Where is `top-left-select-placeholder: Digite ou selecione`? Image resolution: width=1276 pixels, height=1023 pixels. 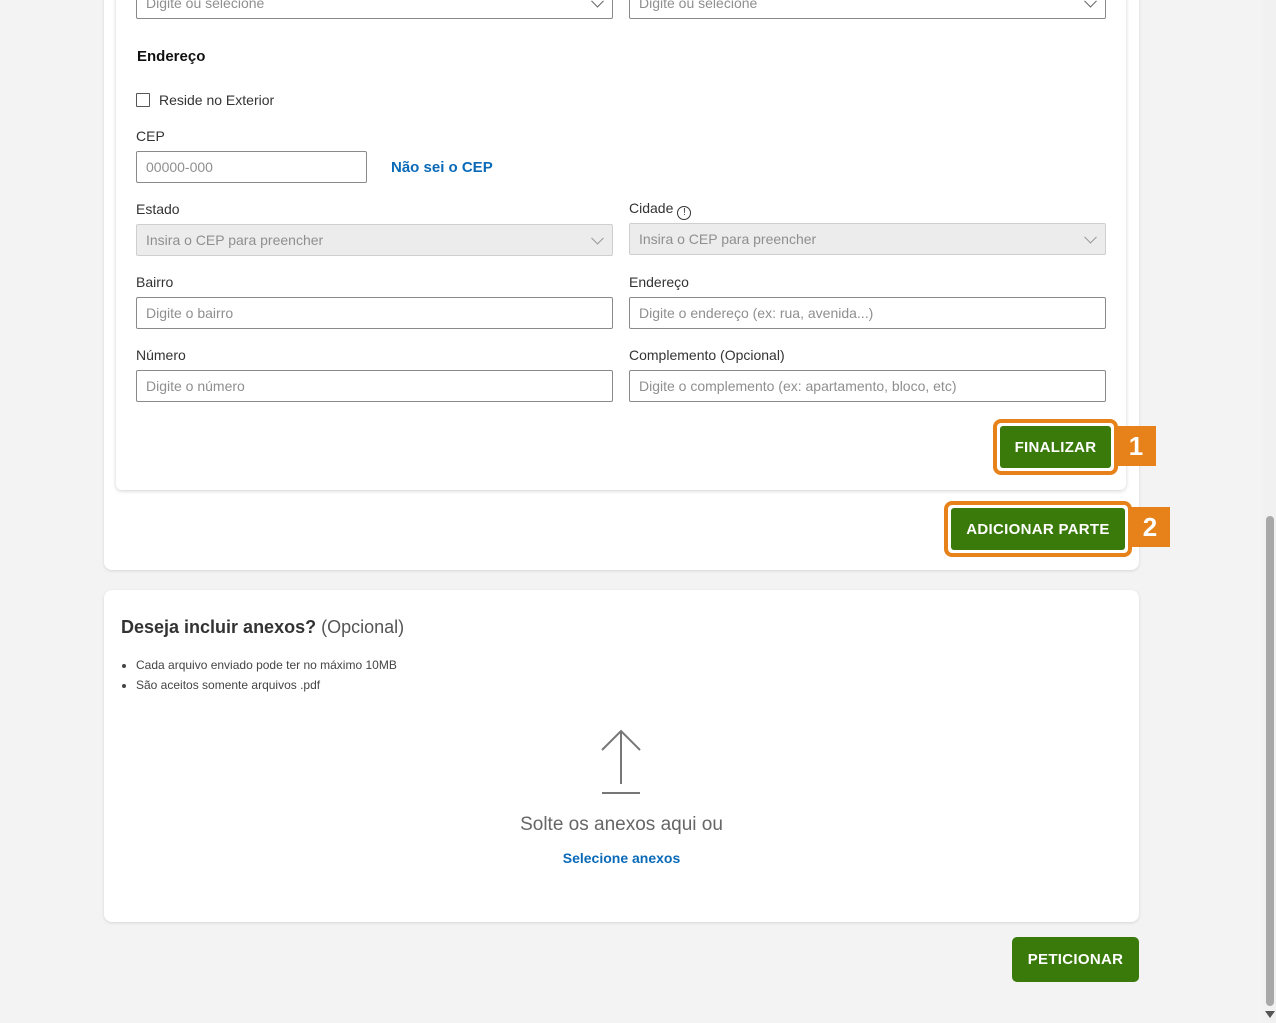 top-left-select-placeholder: Digite ou selecione is located at coordinates (205, 5).